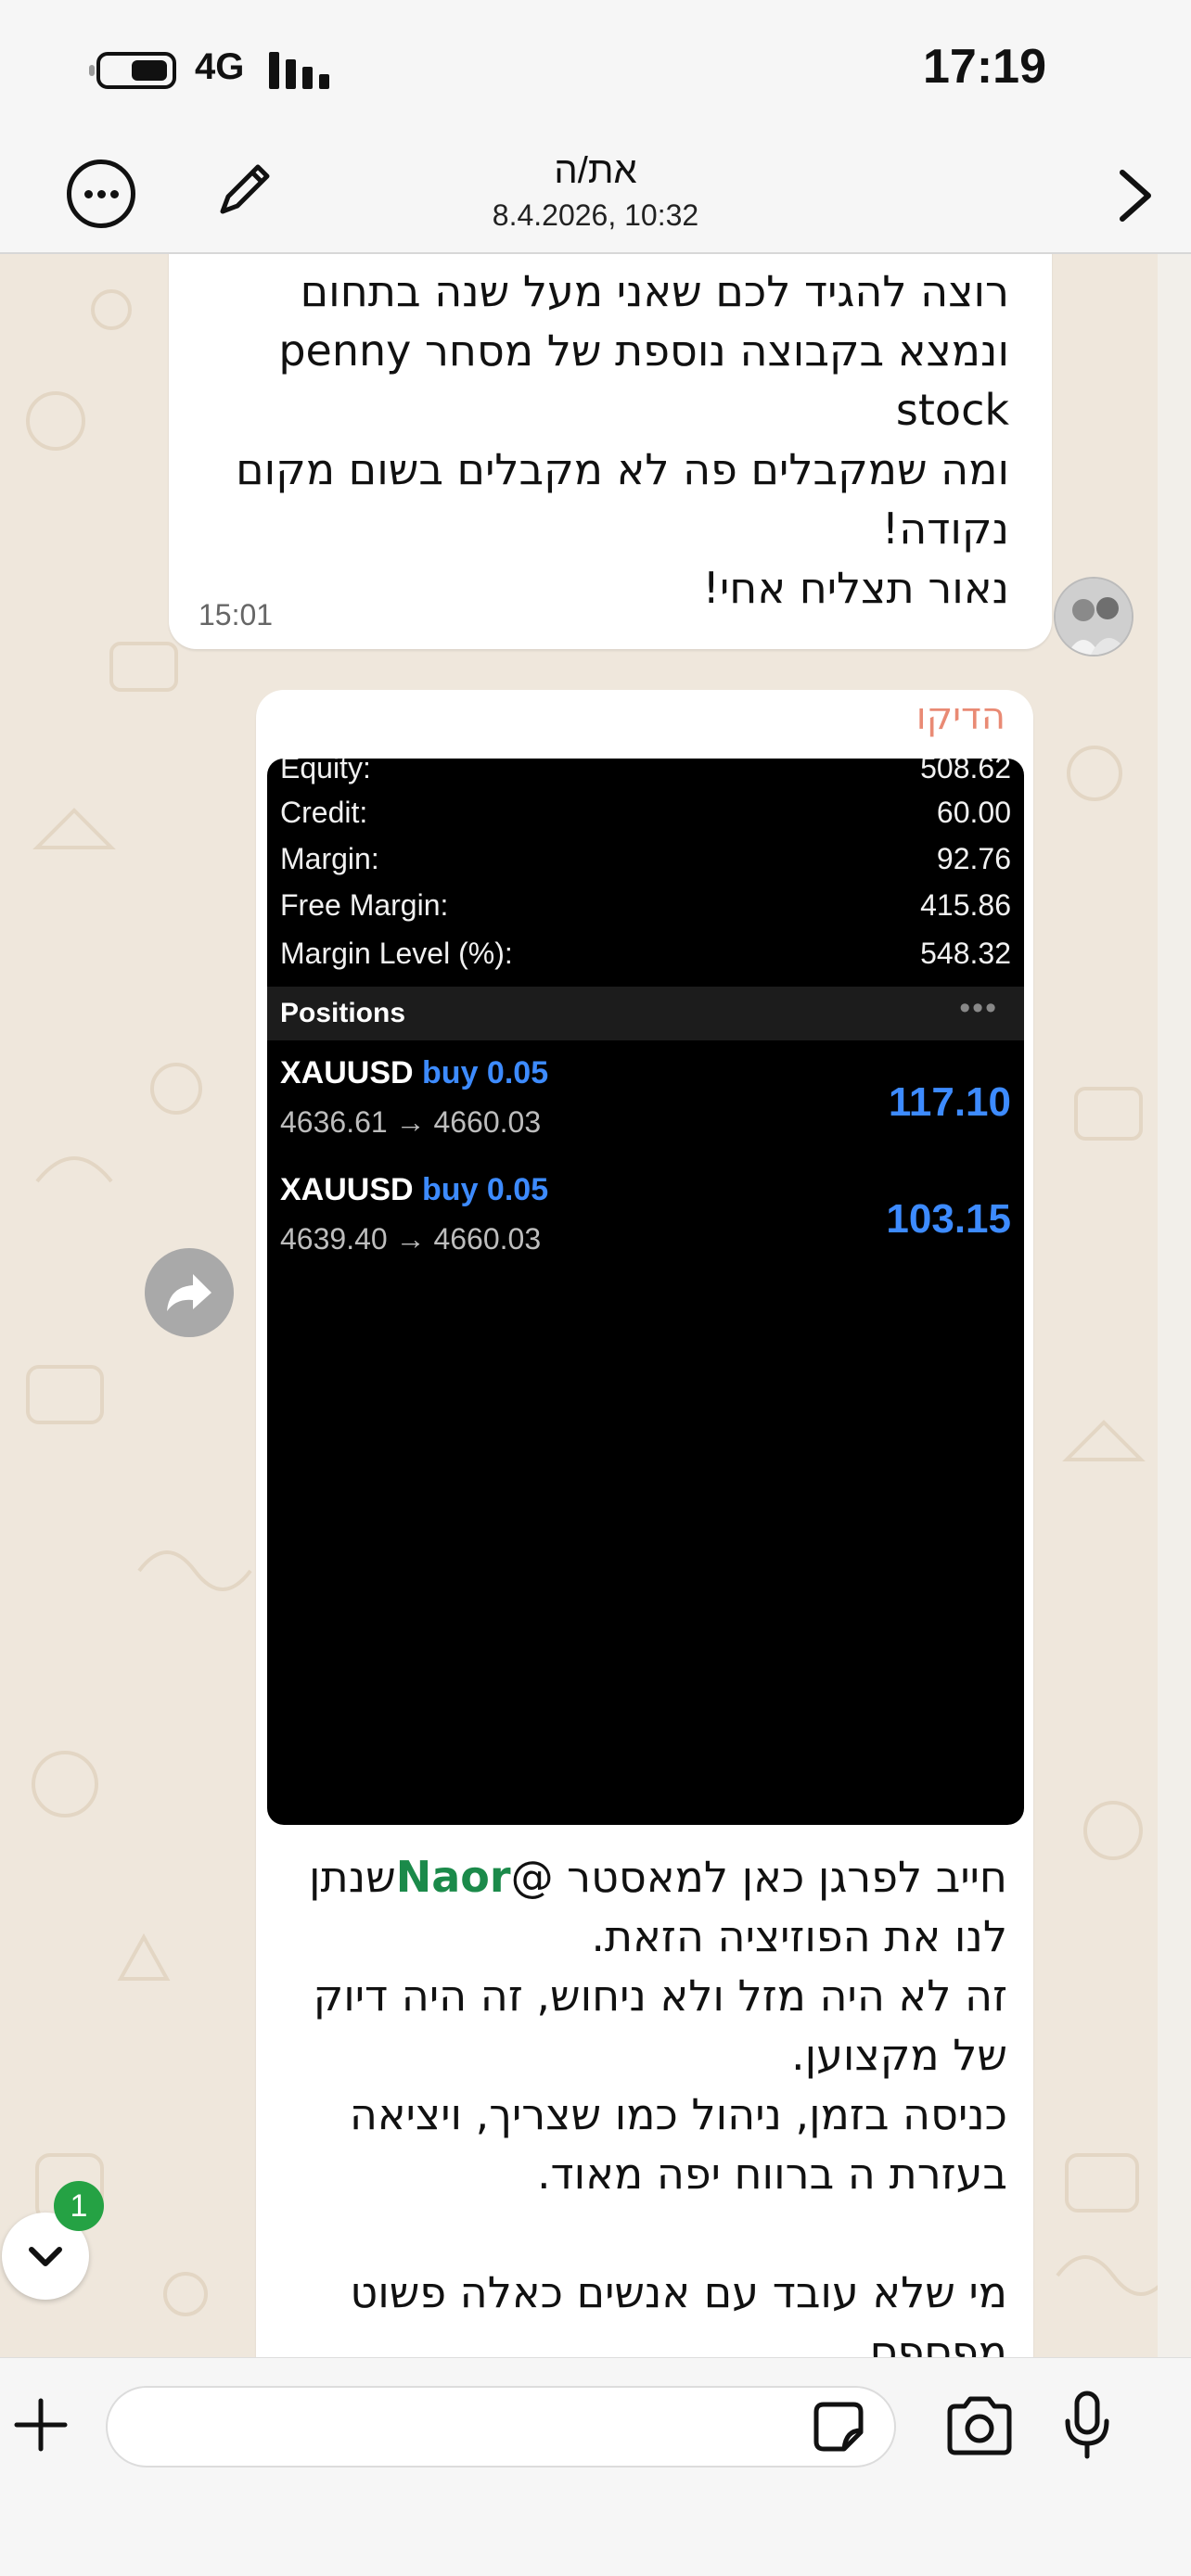 The height and width of the screenshot is (2576, 1191). What do you see at coordinates (966, 953) in the screenshot?
I see `account-value: 548.32` at bounding box center [966, 953].